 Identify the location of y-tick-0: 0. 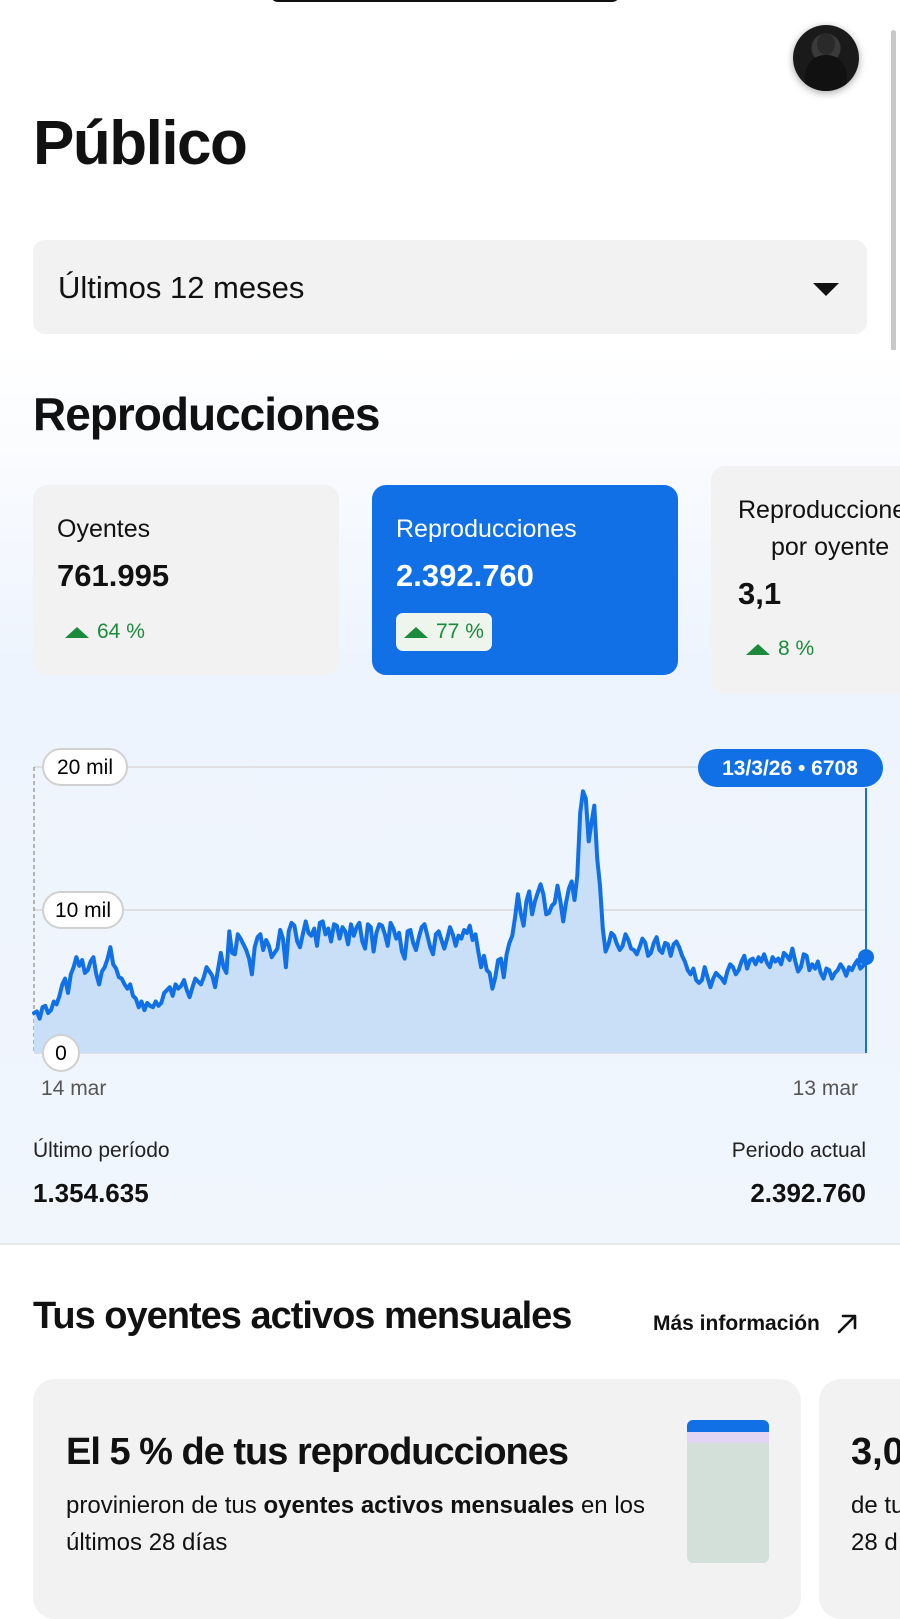
(61, 1053).